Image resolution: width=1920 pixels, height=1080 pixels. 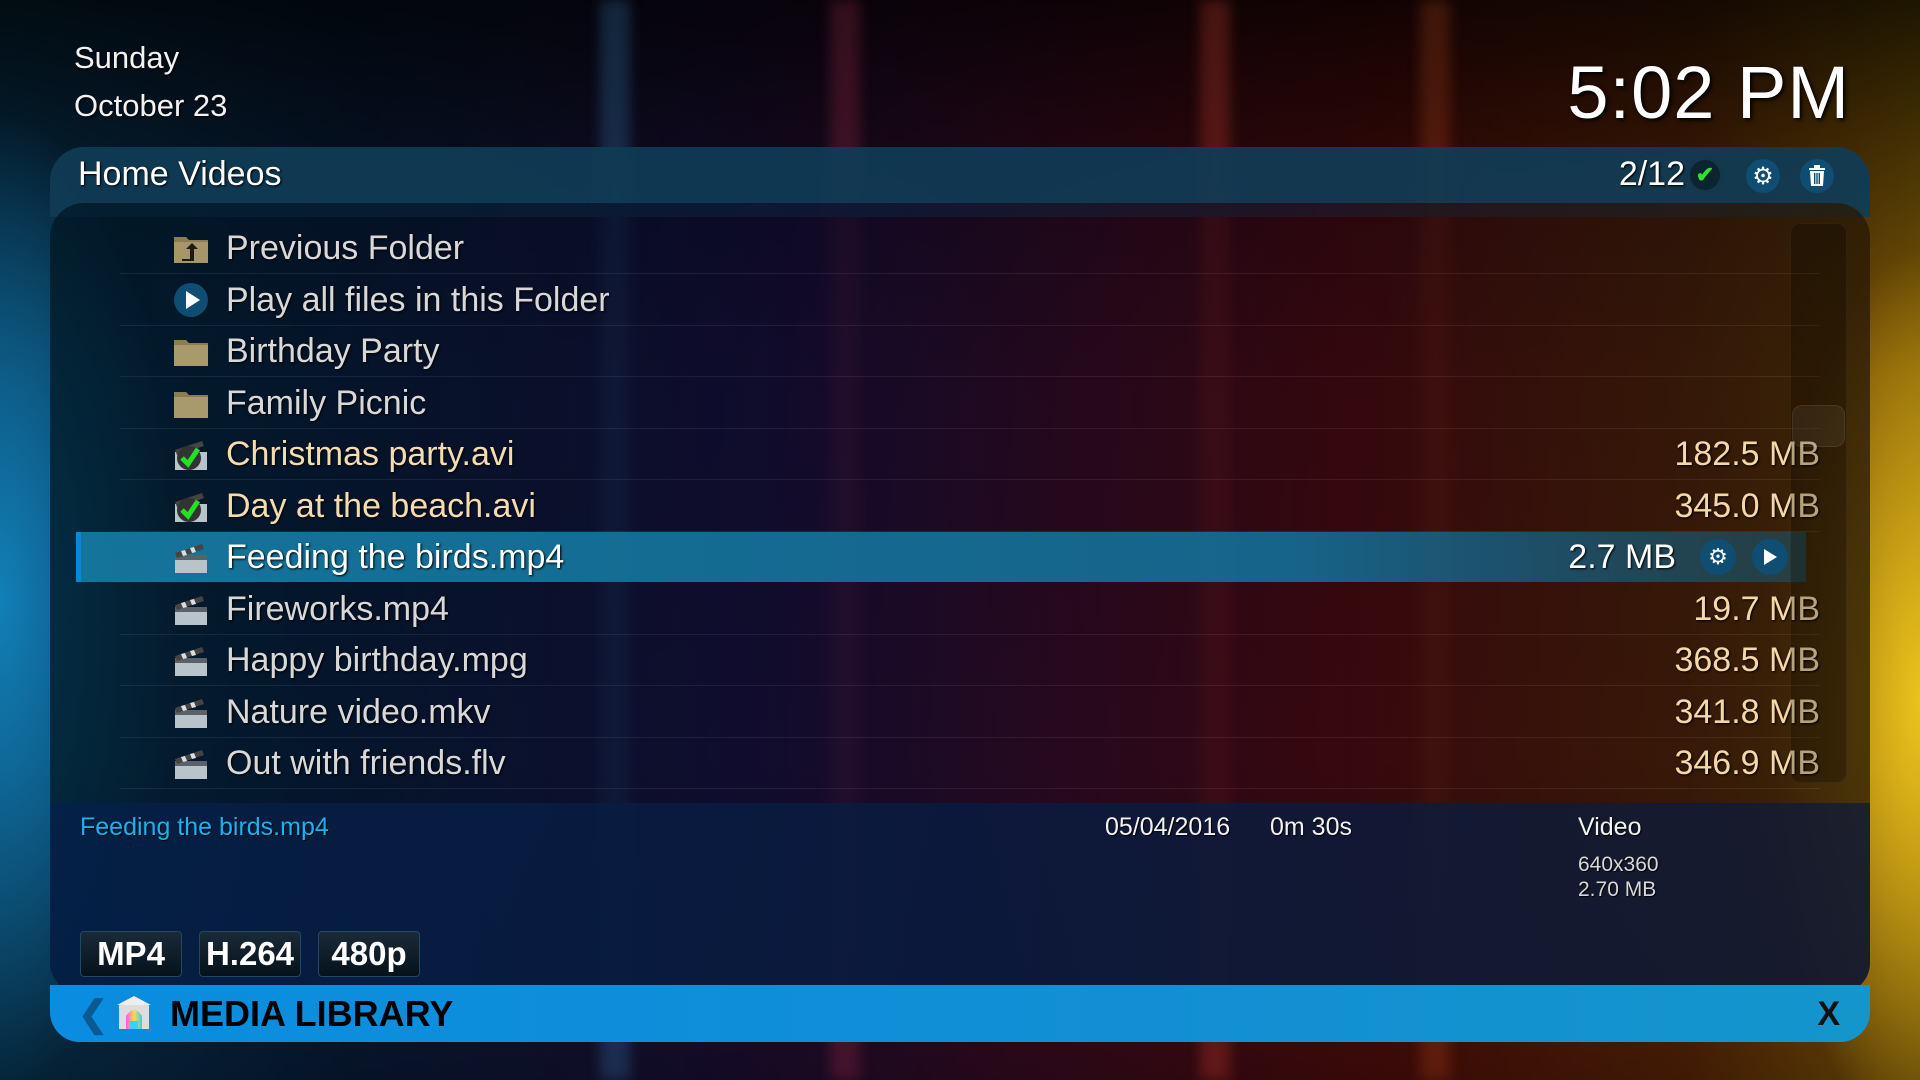 What do you see at coordinates (204, 827) in the screenshot?
I see `info-title: Feeding the birds.mp4` at bounding box center [204, 827].